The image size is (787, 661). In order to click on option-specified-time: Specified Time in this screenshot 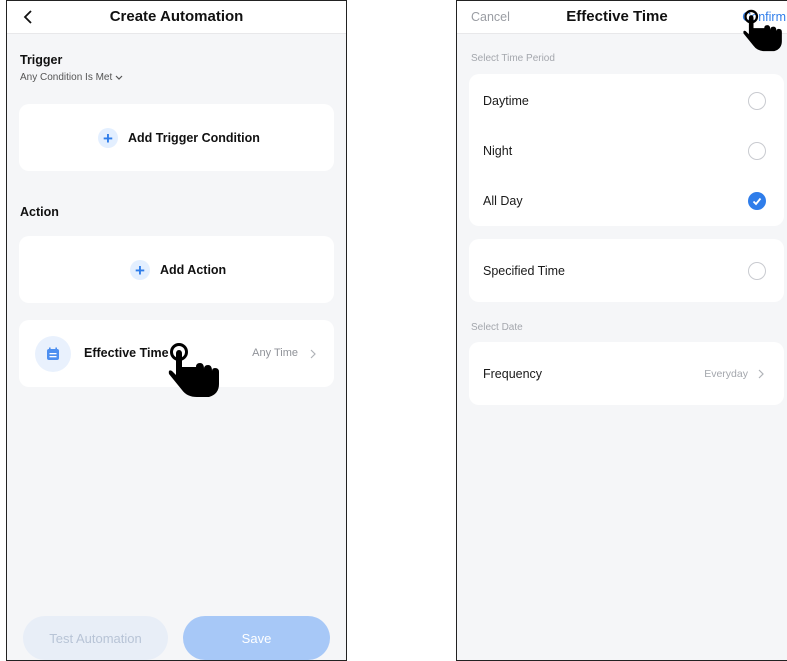, I will do `click(626, 271)`.